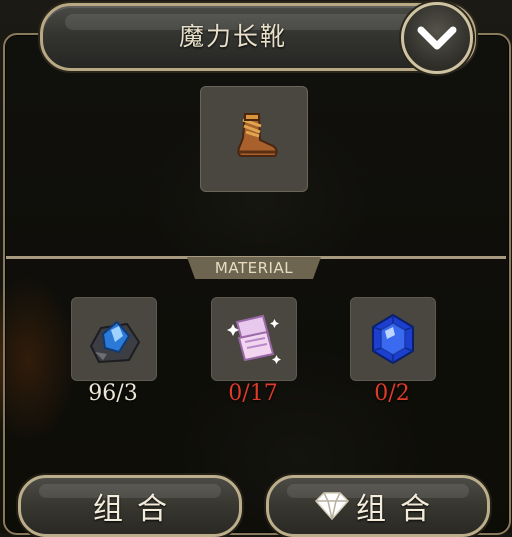  I want to click on material-count-3: 0/2, so click(392, 393).